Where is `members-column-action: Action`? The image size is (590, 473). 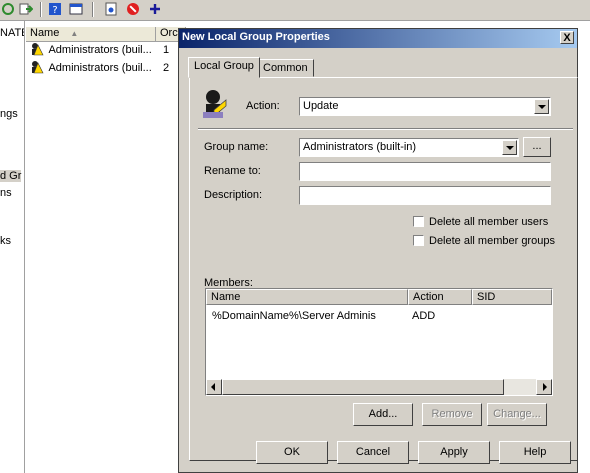 members-column-action: Action is located at coordinates (440, 297).